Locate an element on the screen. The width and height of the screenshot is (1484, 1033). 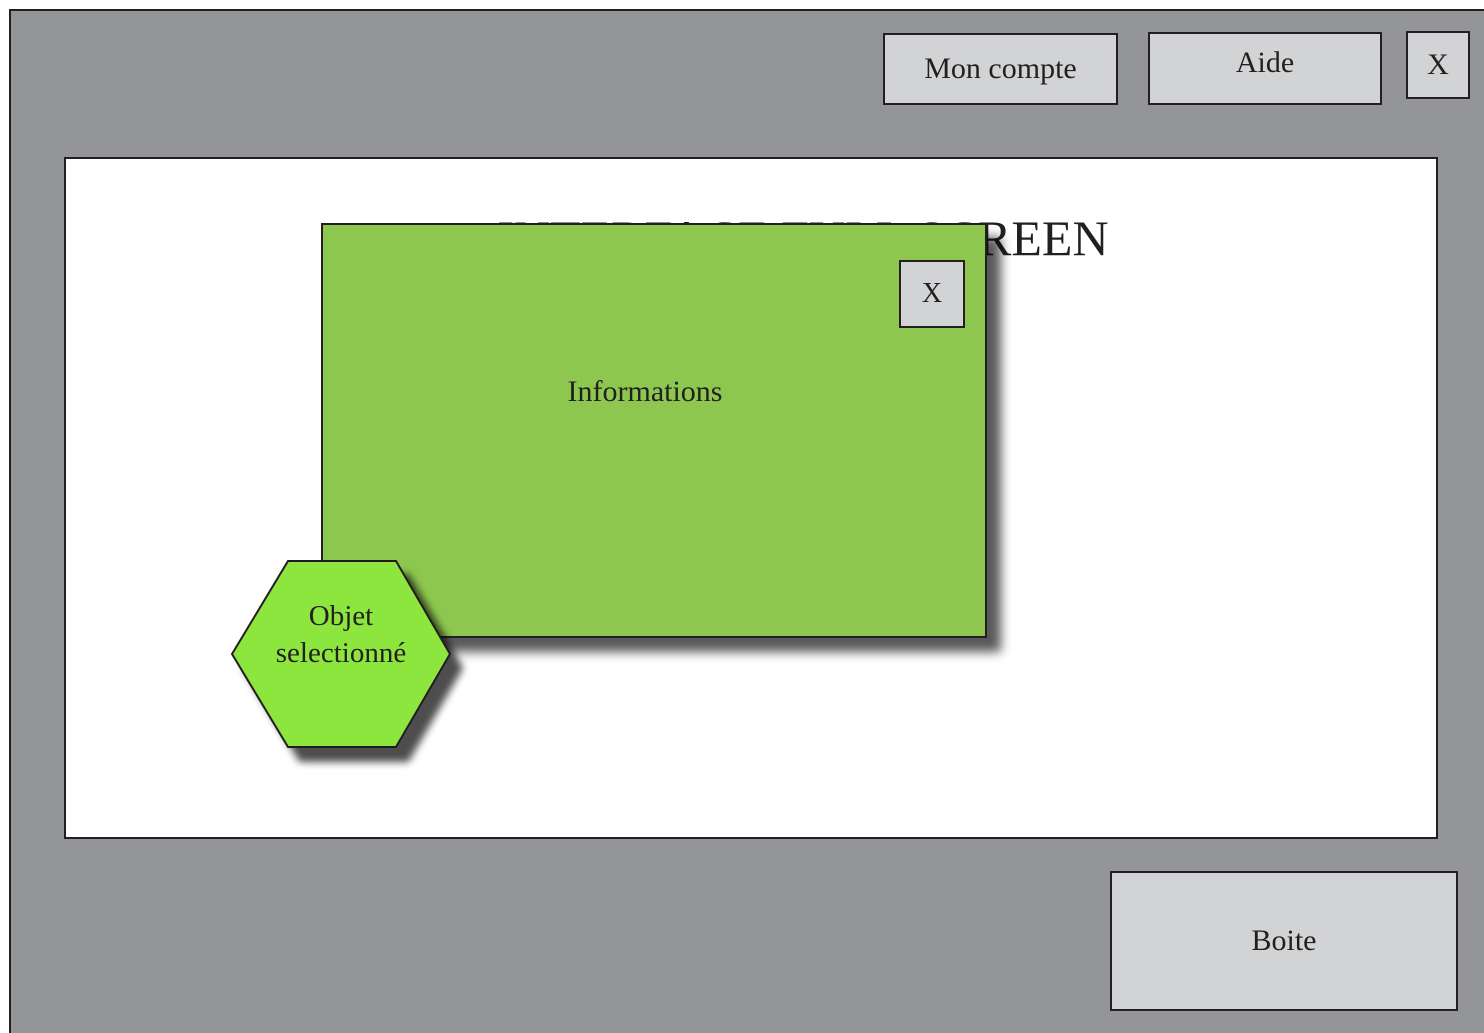
selected-object-label: Objet selectionné is located at coordinates (341, 635).